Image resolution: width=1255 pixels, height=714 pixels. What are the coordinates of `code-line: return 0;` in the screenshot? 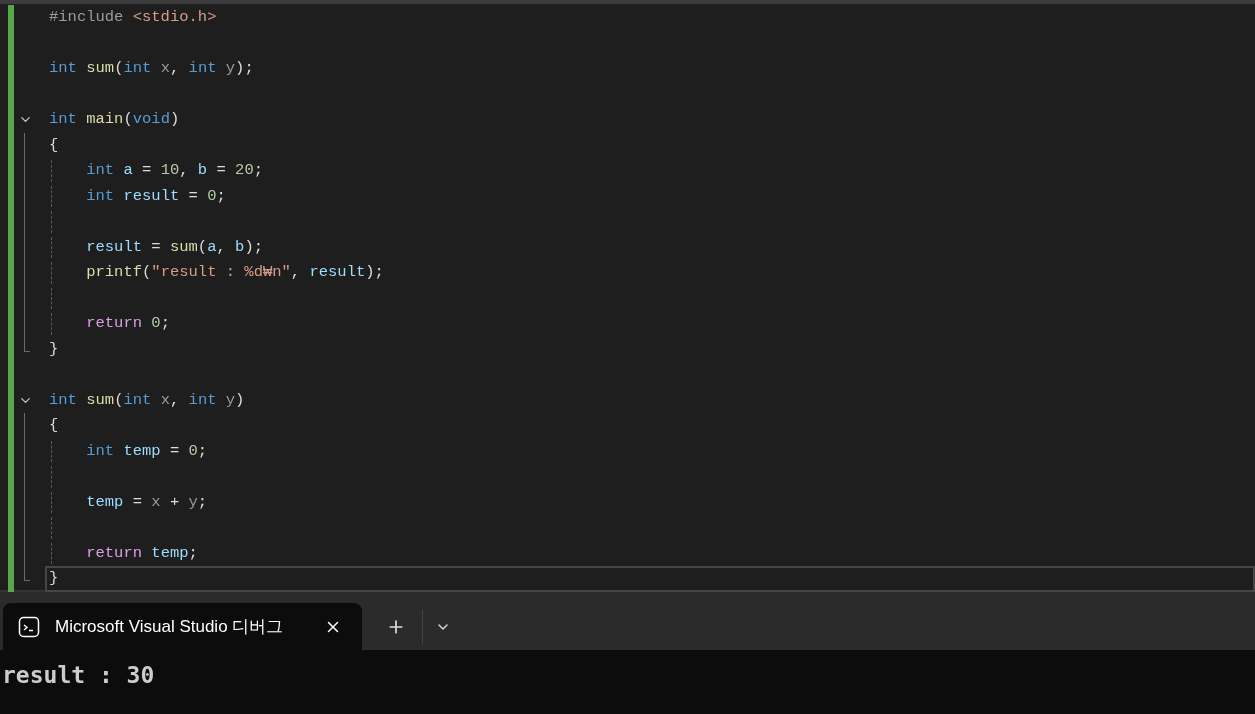 It's located at (128, 324).